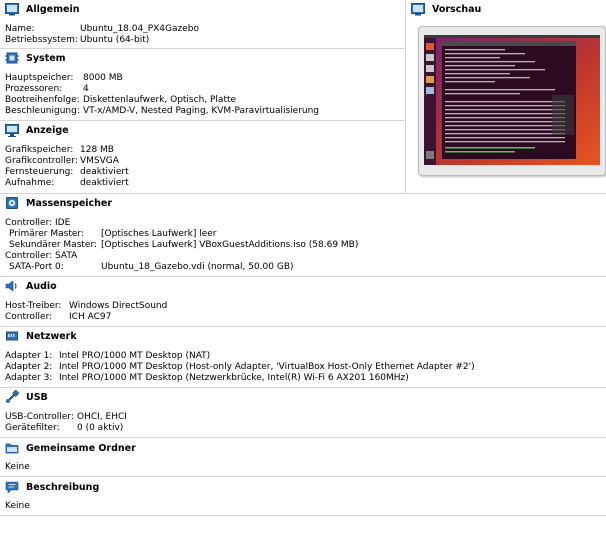 Image resolution: width=606 pixels, height=536 pixels. What do you see at coordinates (37, 397) in the screenshot?
I see `section-title-usb: USB` at bounding box center [37, 397].